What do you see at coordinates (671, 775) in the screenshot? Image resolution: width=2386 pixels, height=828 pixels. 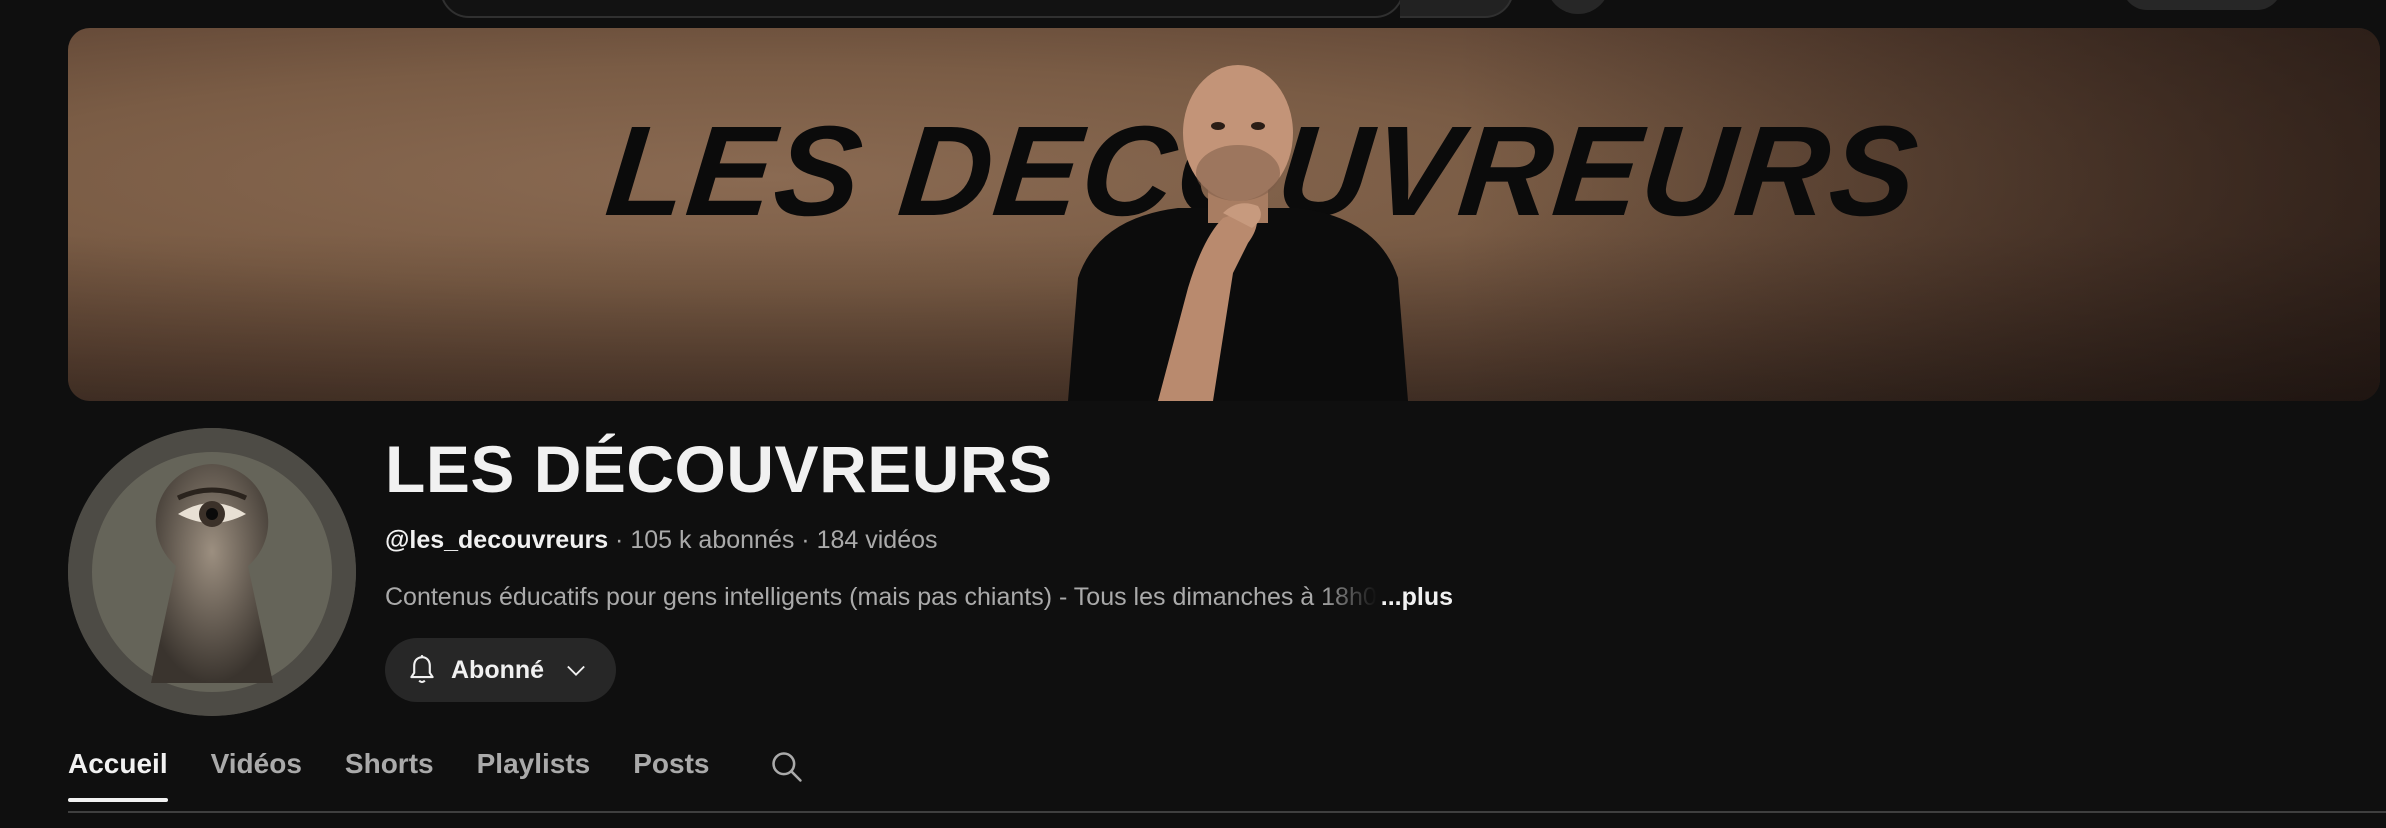 I see `tab-posts: Posts` at bounding box center [671, 775].